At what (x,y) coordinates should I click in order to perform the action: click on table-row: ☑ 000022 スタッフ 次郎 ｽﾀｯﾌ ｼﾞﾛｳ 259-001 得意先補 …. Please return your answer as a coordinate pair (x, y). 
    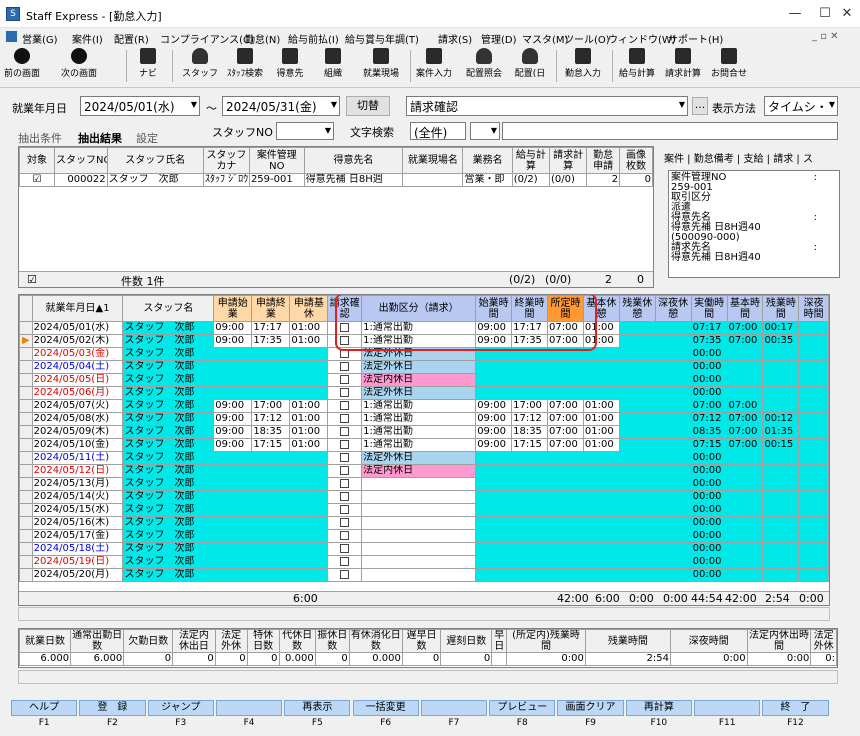
    Looking at the image, I should click on (336, 180).